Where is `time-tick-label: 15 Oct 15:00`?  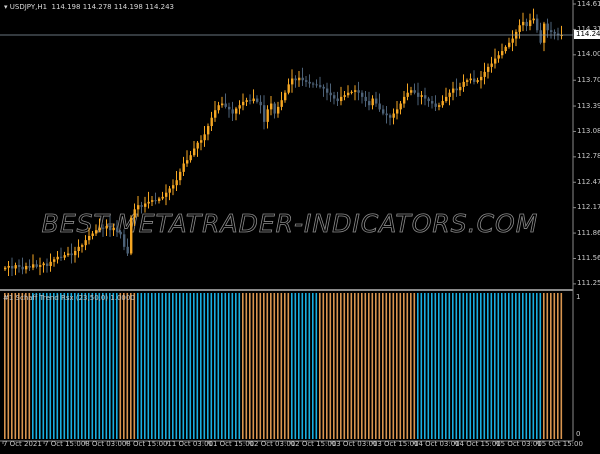
time-tick-label: 15 Oct 15:00 is located at coordinates (560, 444).